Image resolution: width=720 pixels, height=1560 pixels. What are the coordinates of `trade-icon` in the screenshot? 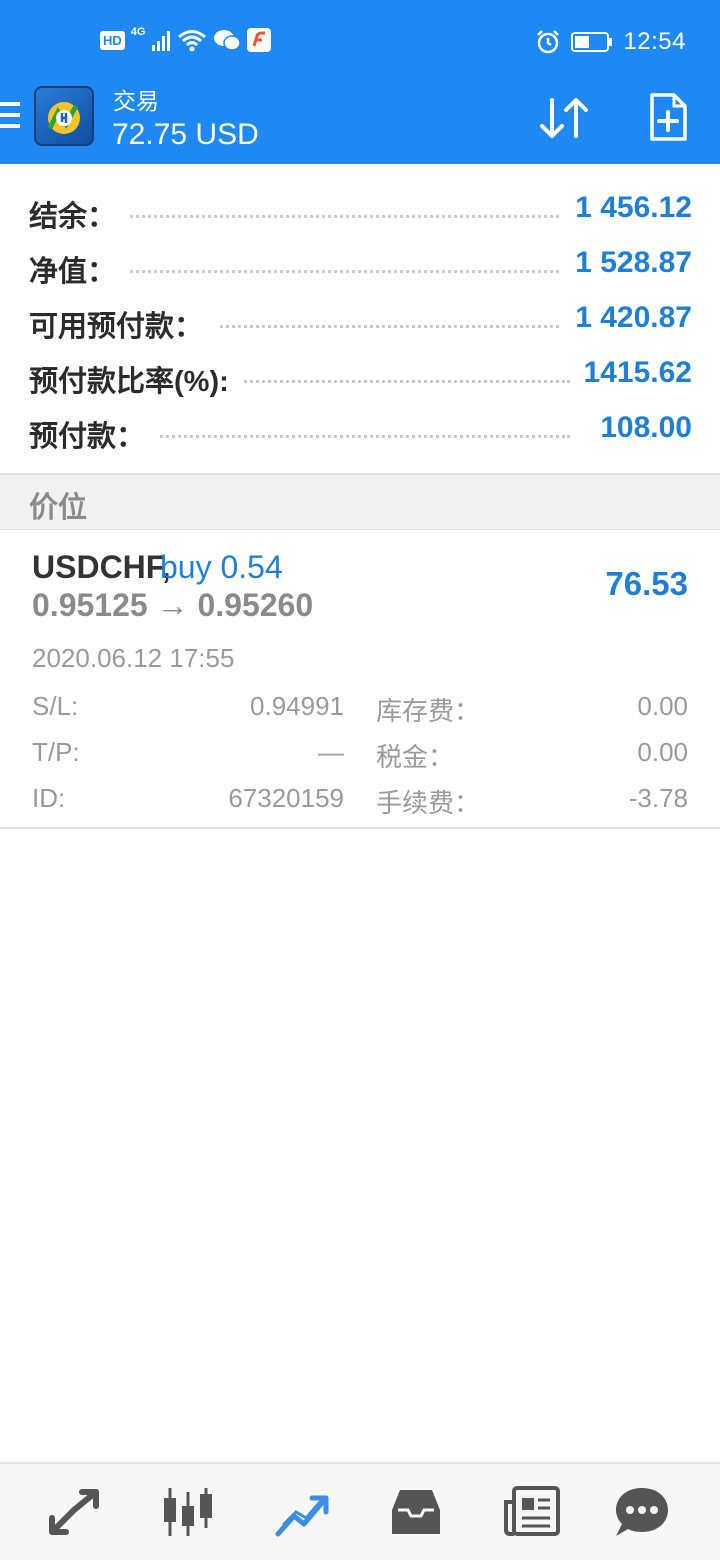 It's located at (302, 1512).